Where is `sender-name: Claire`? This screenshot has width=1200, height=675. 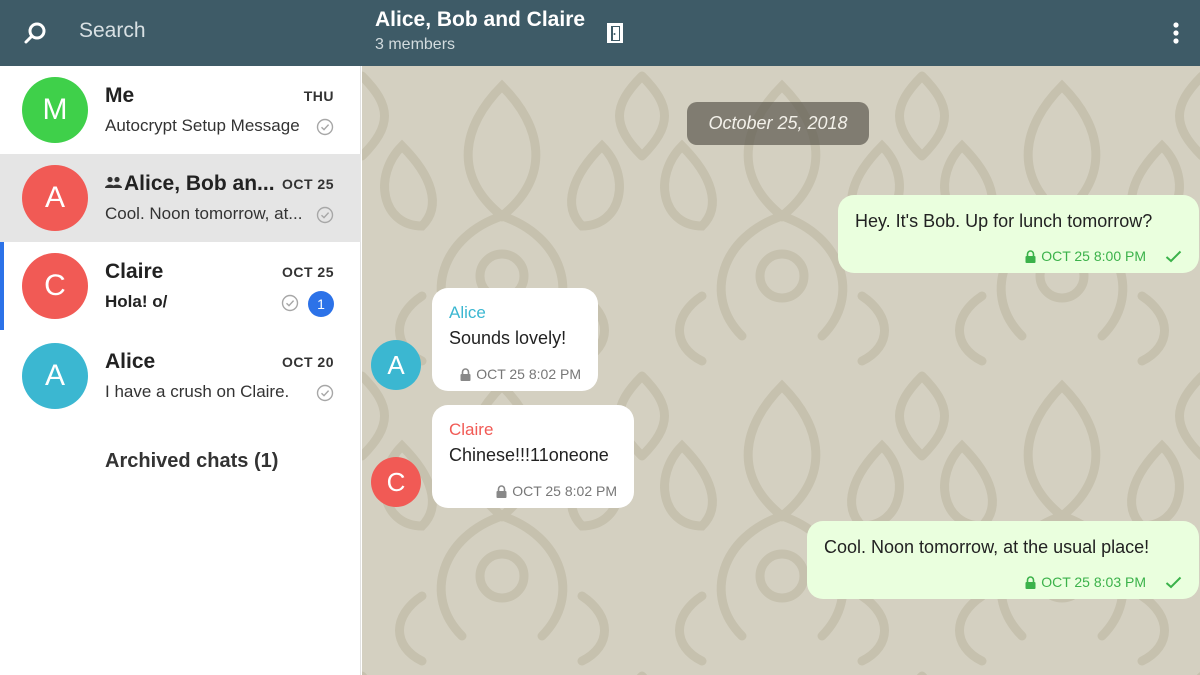
sender-name: Claire is located at coordinates (471, 430).